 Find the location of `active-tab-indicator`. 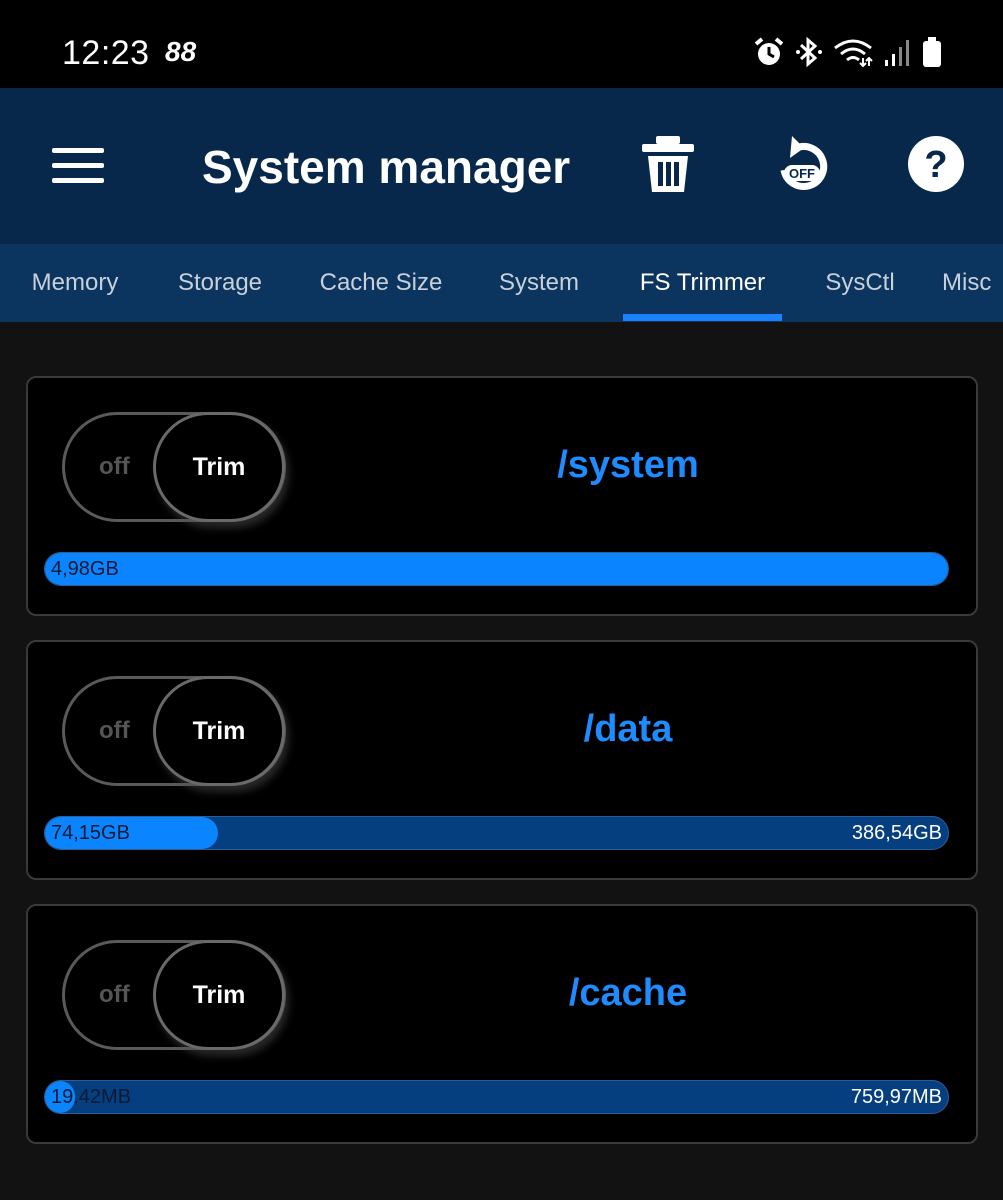

active-tab-indicator is located at coordinates (702, 317).